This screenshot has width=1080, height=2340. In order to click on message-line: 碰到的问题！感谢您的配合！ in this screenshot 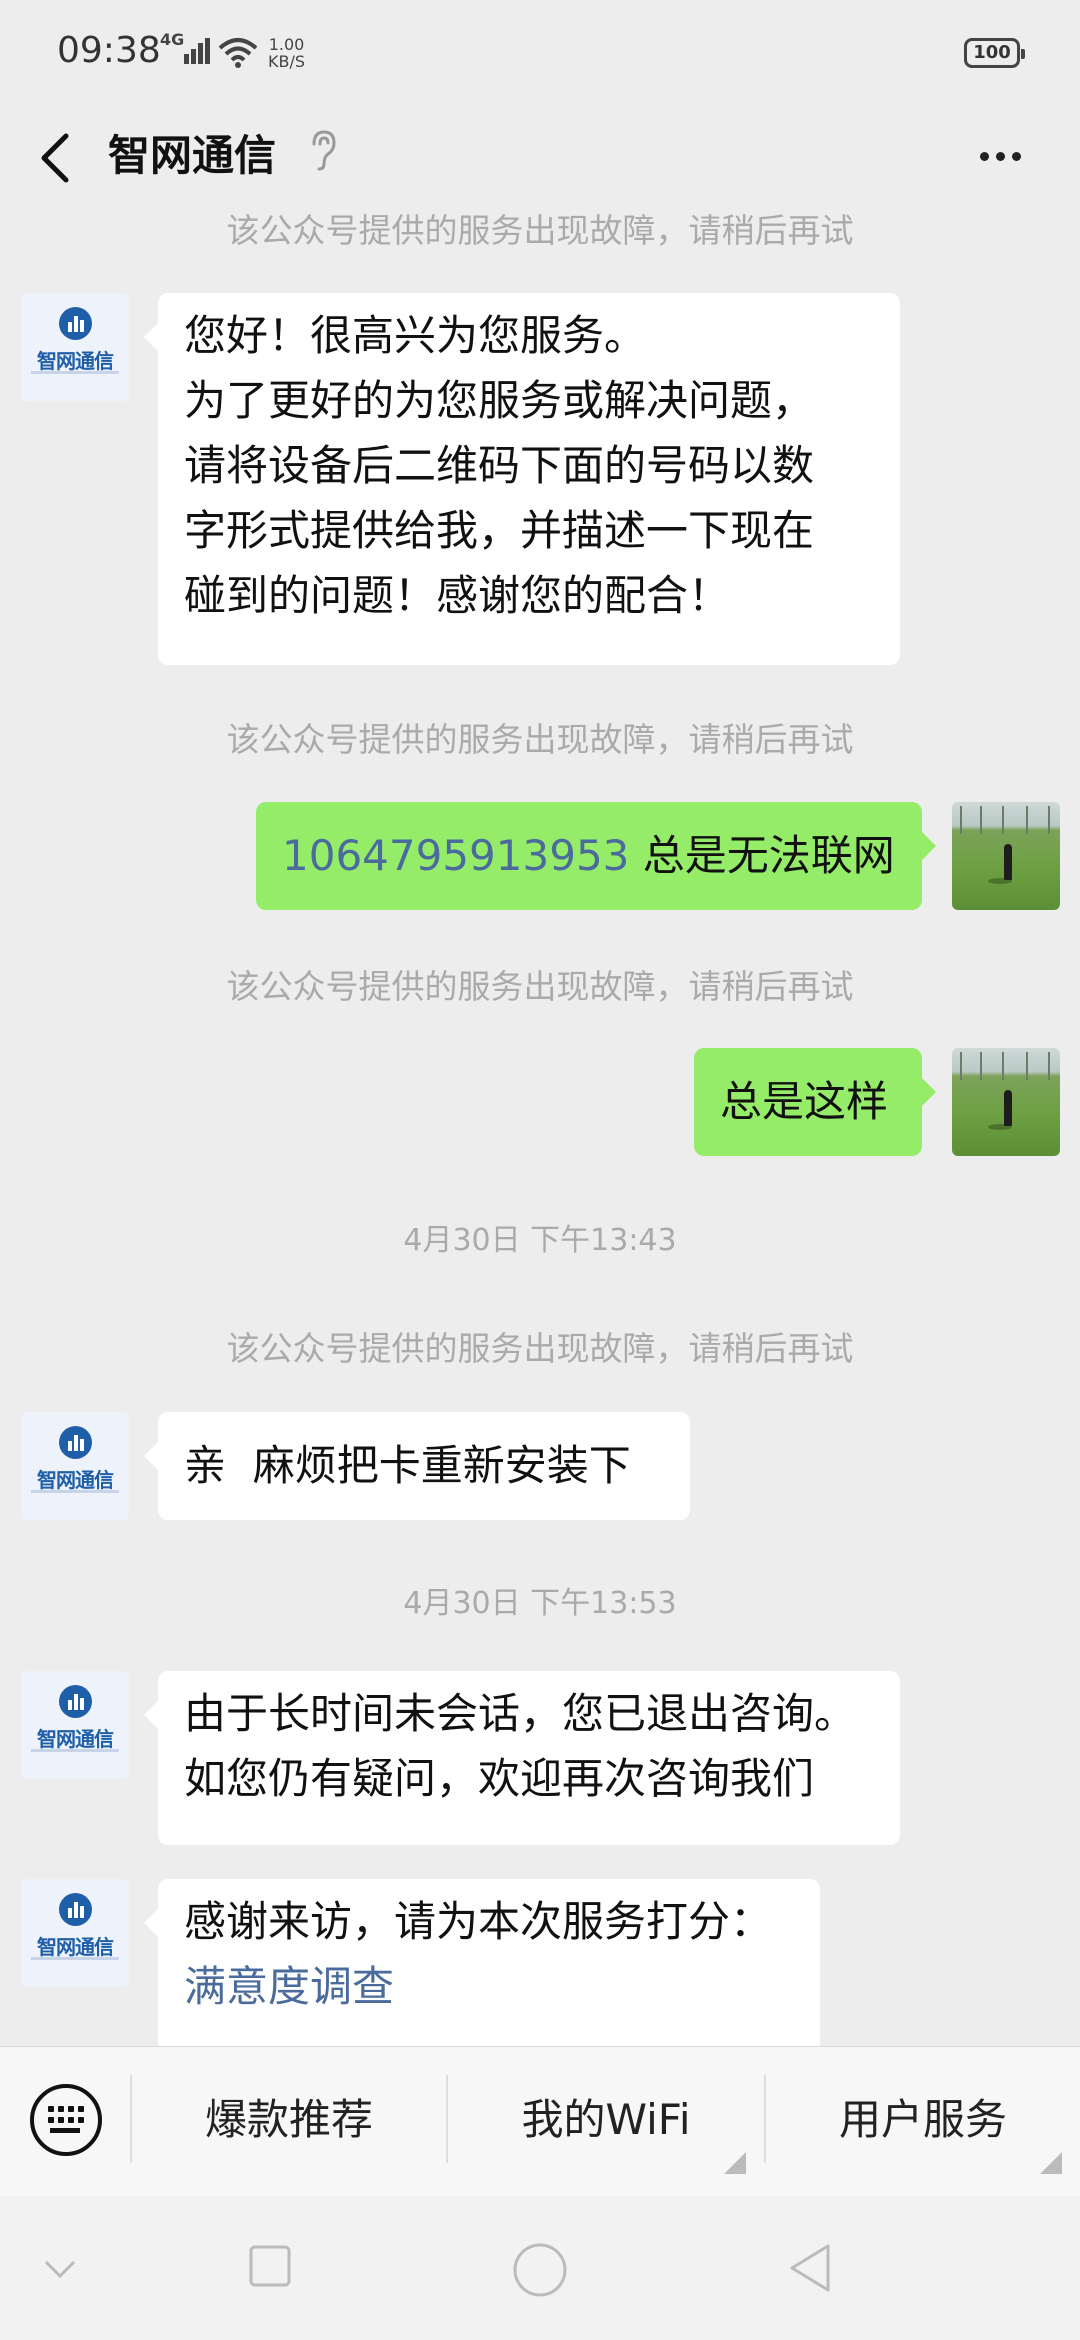, I will do `click(457, 595)`.